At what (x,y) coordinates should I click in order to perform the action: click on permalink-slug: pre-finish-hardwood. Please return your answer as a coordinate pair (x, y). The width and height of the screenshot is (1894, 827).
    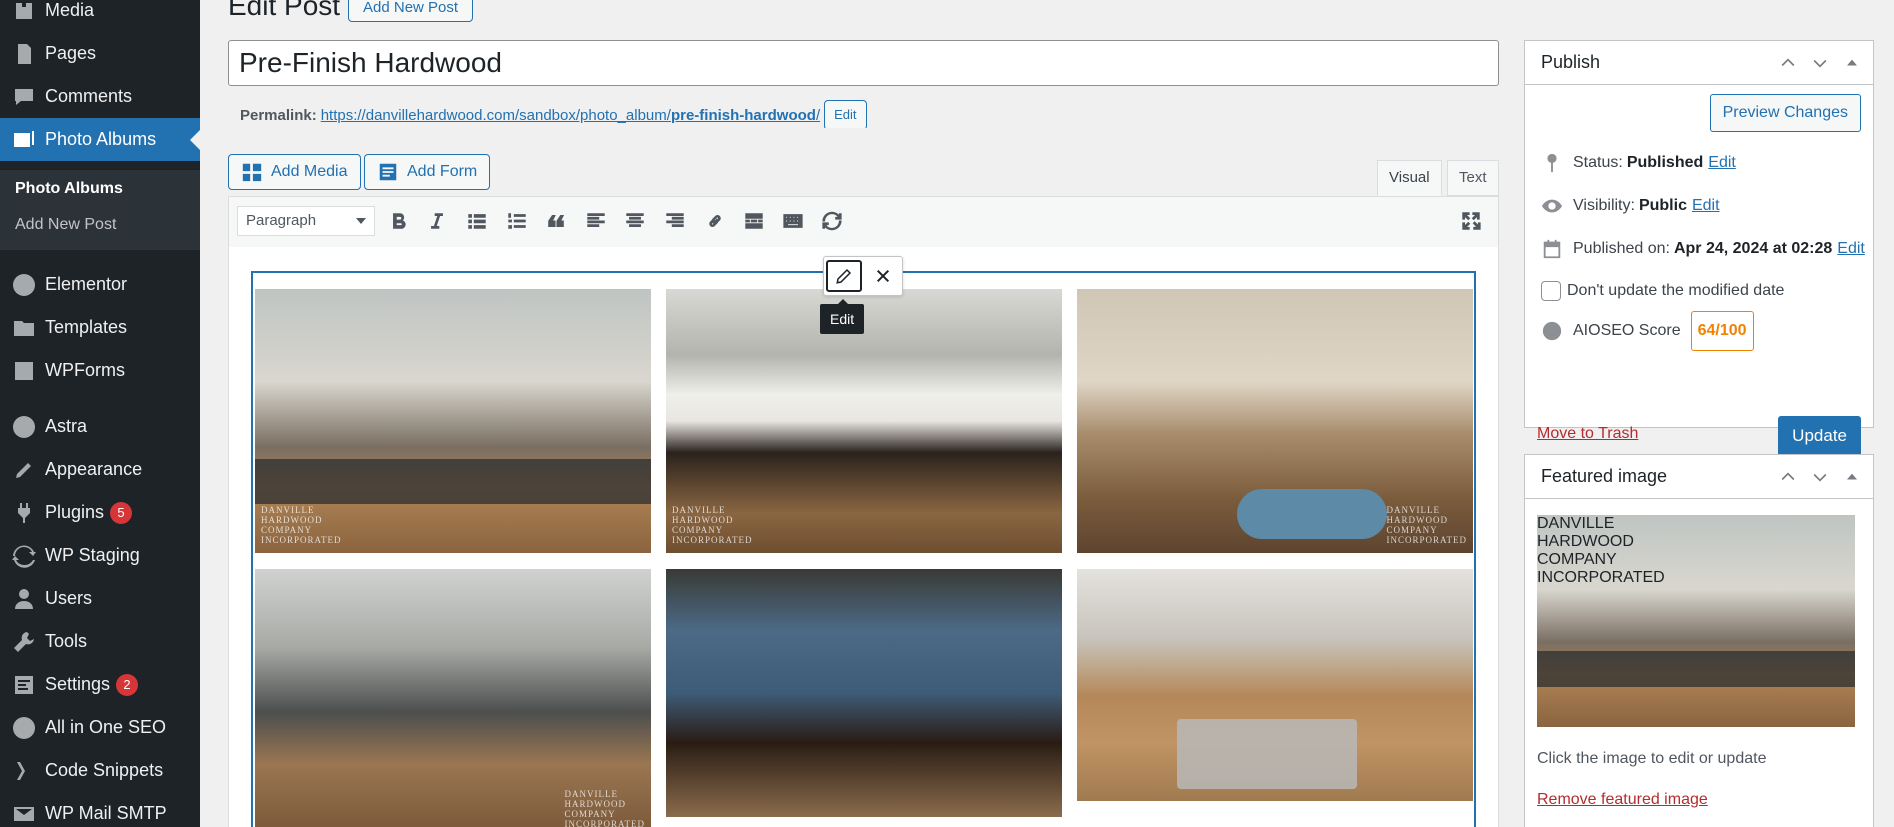
    Looking at the image, I should click on (743, 115).